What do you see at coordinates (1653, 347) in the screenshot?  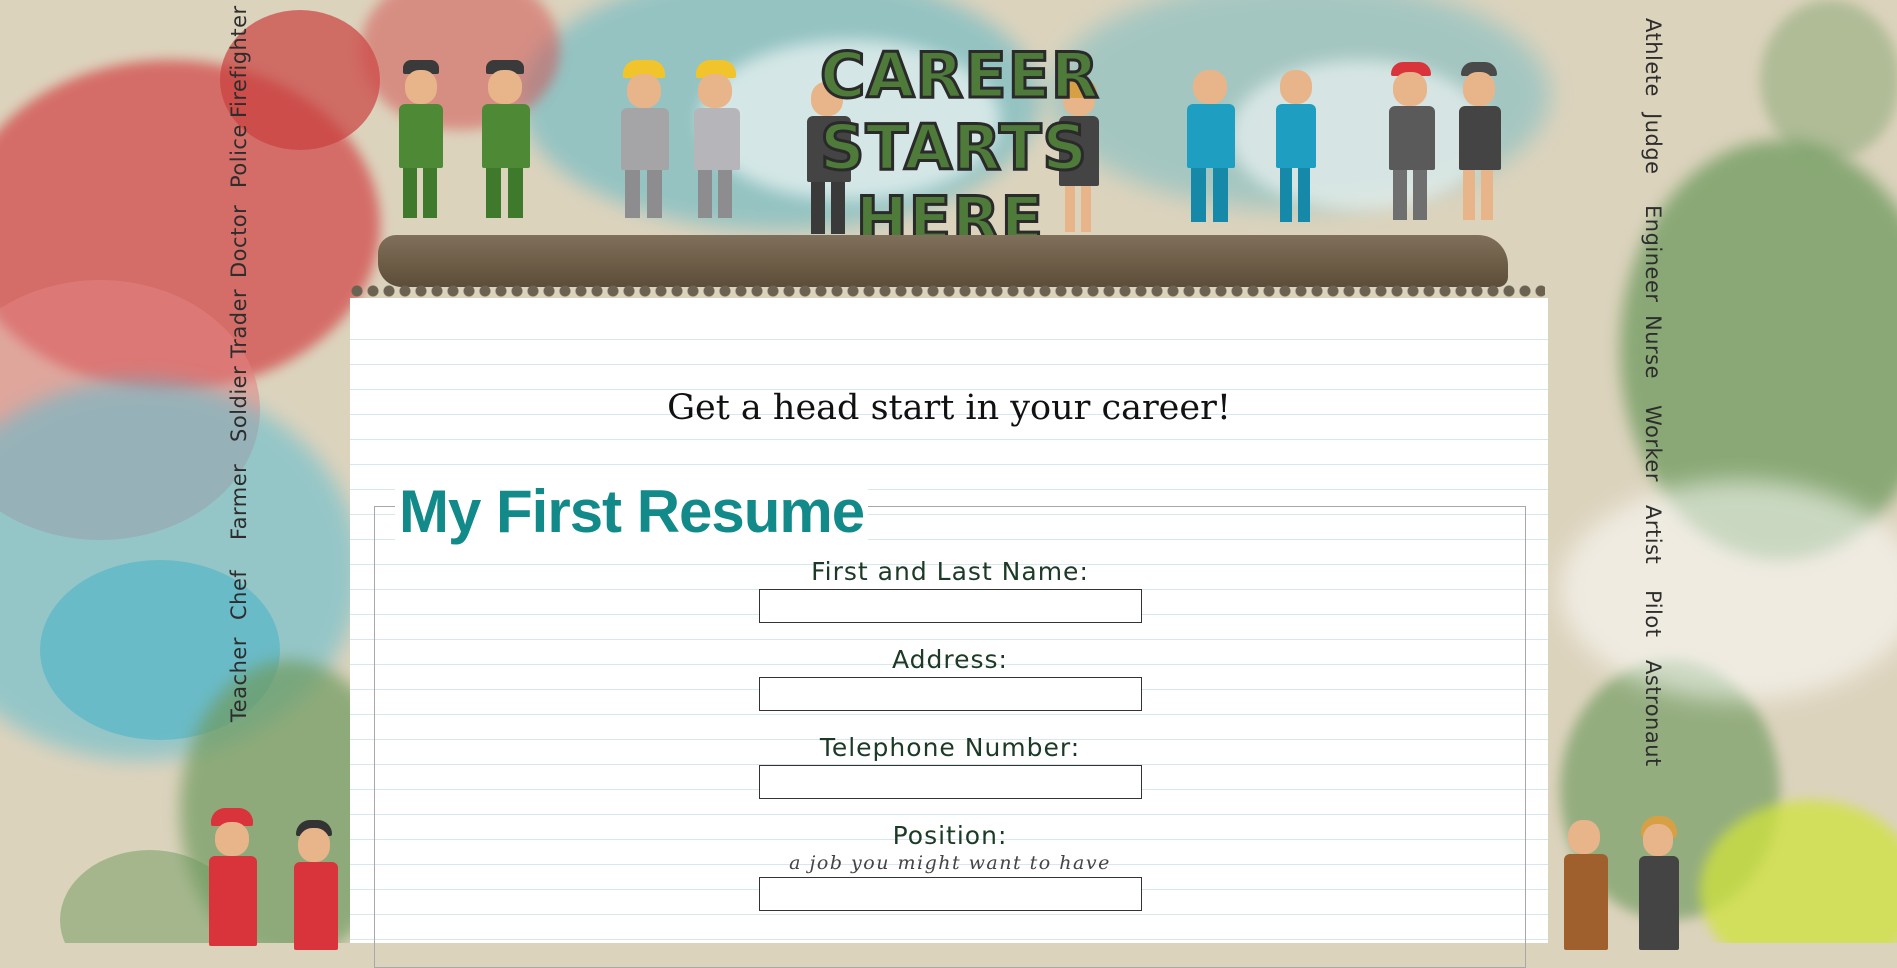 I see `nav-link-nurse: Nurse` at bounding box center [1653, 347].